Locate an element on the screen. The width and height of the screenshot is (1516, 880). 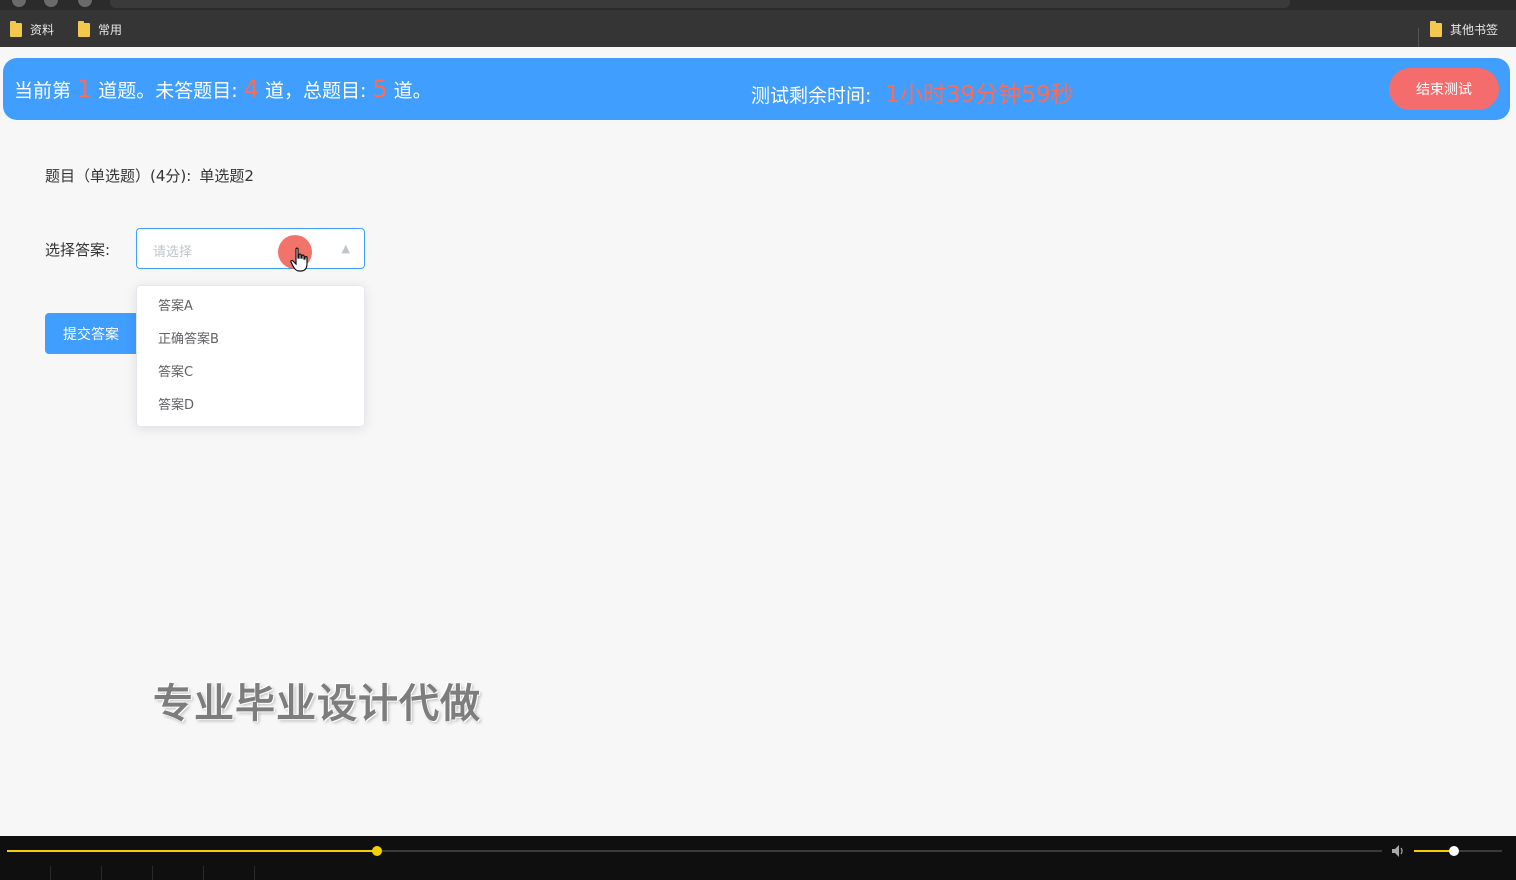
player-taskbar-cells is located at coordinates (130, 873).